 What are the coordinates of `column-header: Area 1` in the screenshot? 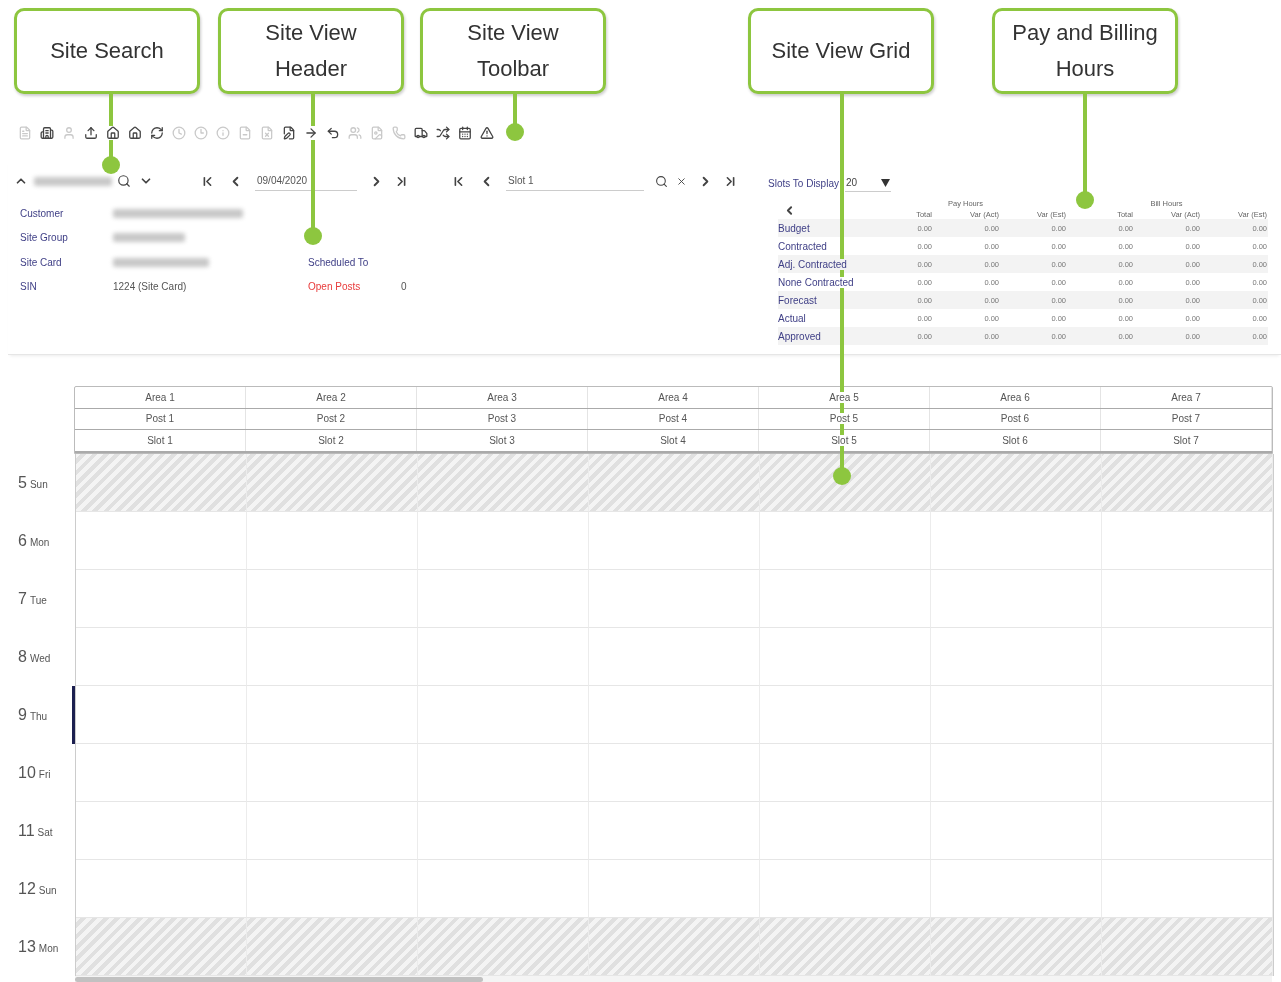 It's located at (160, 397).